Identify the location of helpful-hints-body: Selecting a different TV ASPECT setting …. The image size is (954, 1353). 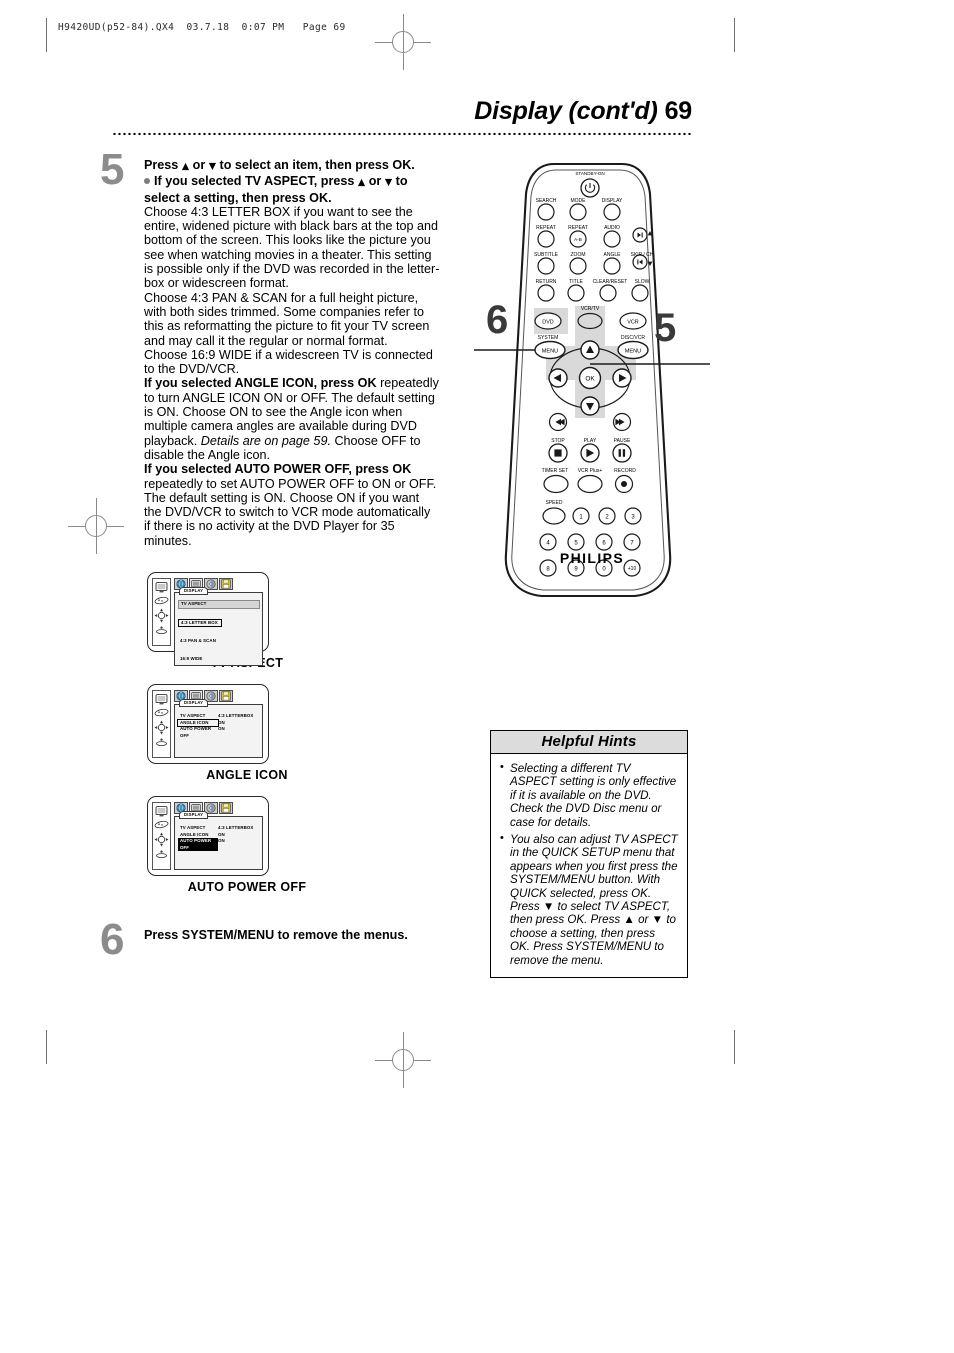
(589, 865).